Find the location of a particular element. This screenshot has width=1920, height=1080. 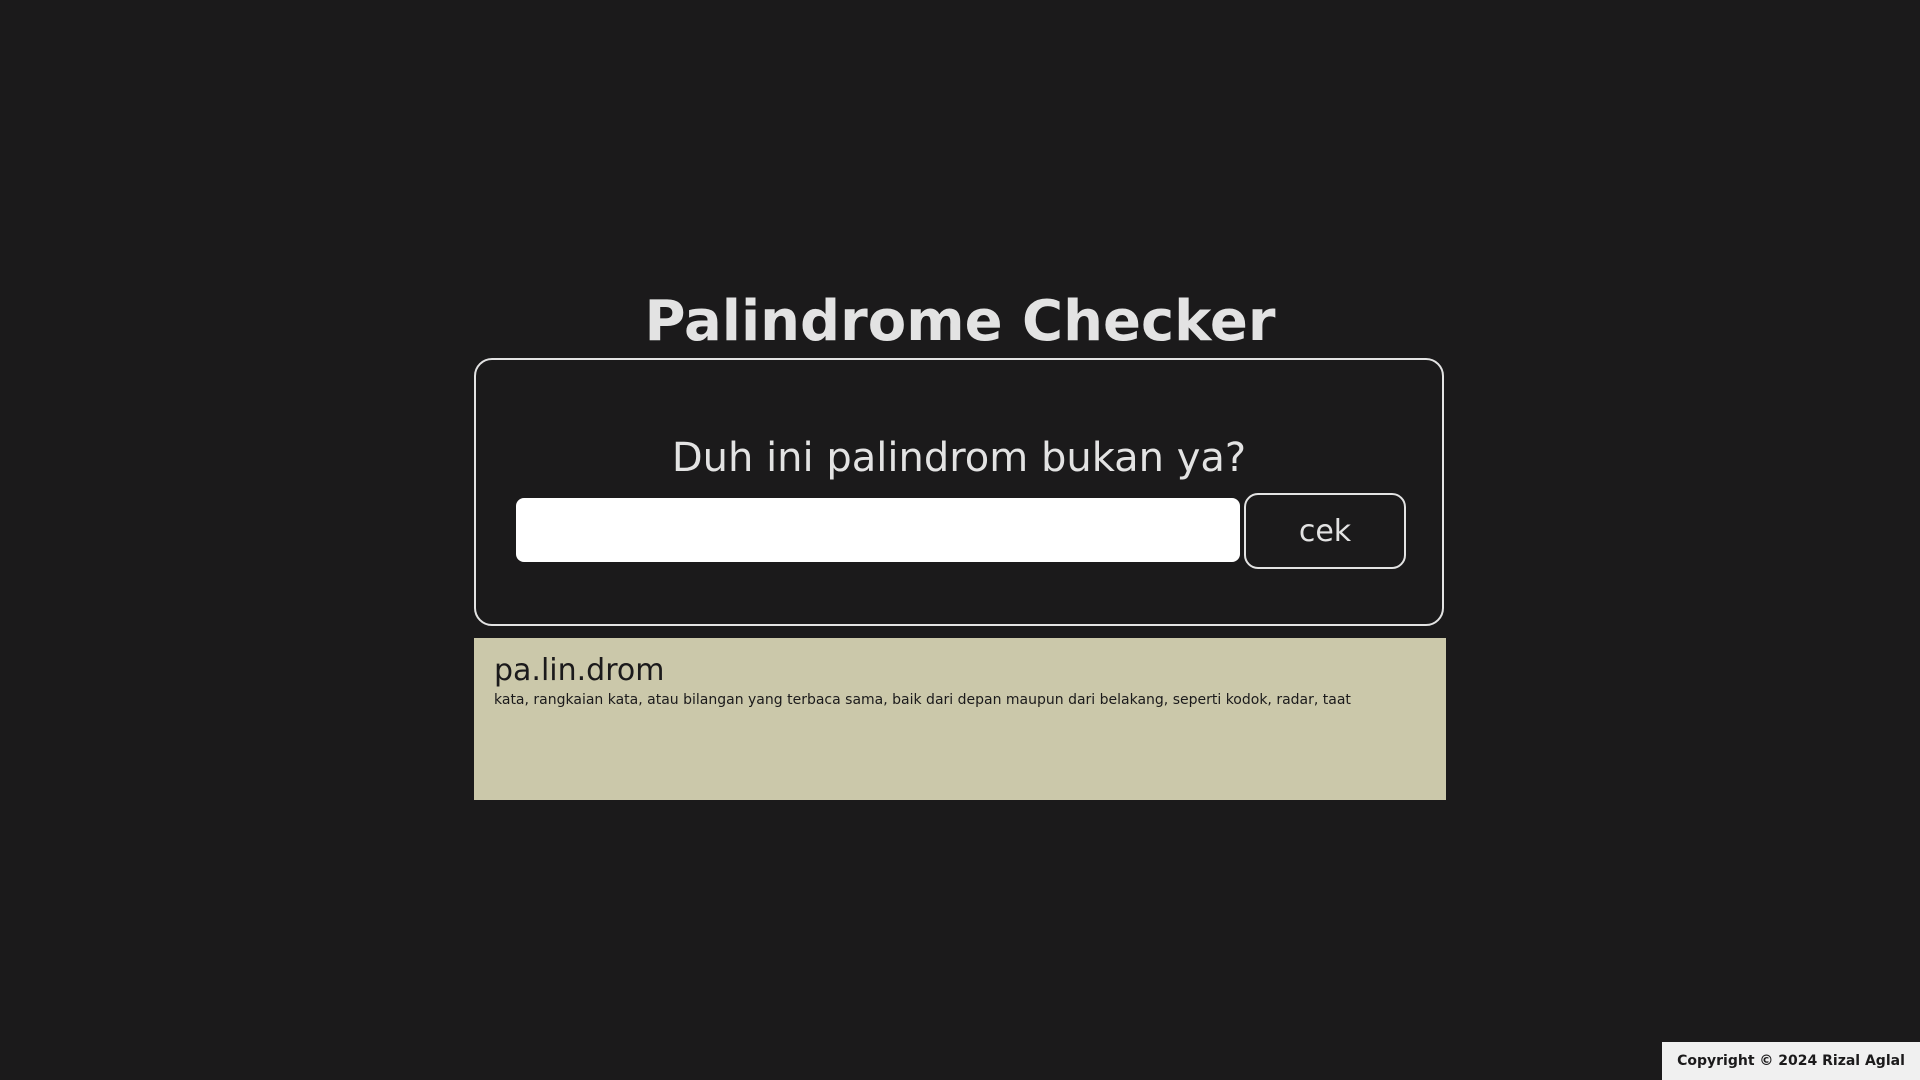

copyright-footer: Copyright © 2024 Rizal Aglal Faozi is located at coordinates (1791, 1061).